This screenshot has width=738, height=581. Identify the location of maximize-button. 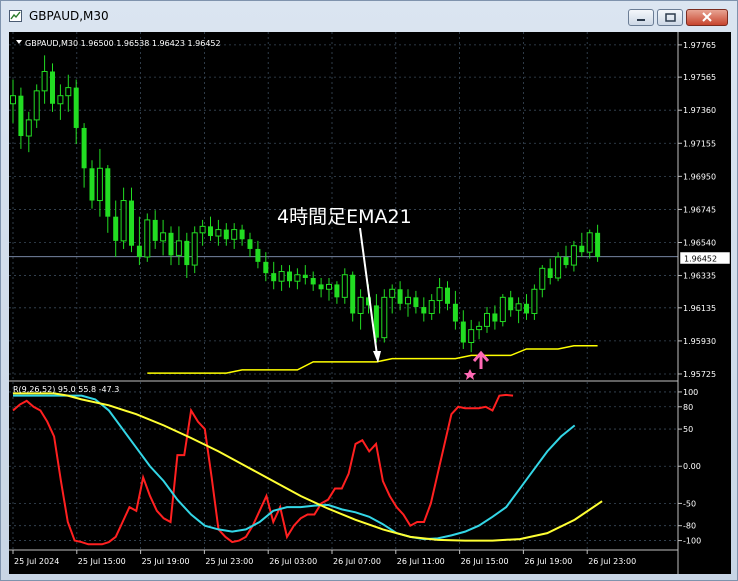
(670, 17).